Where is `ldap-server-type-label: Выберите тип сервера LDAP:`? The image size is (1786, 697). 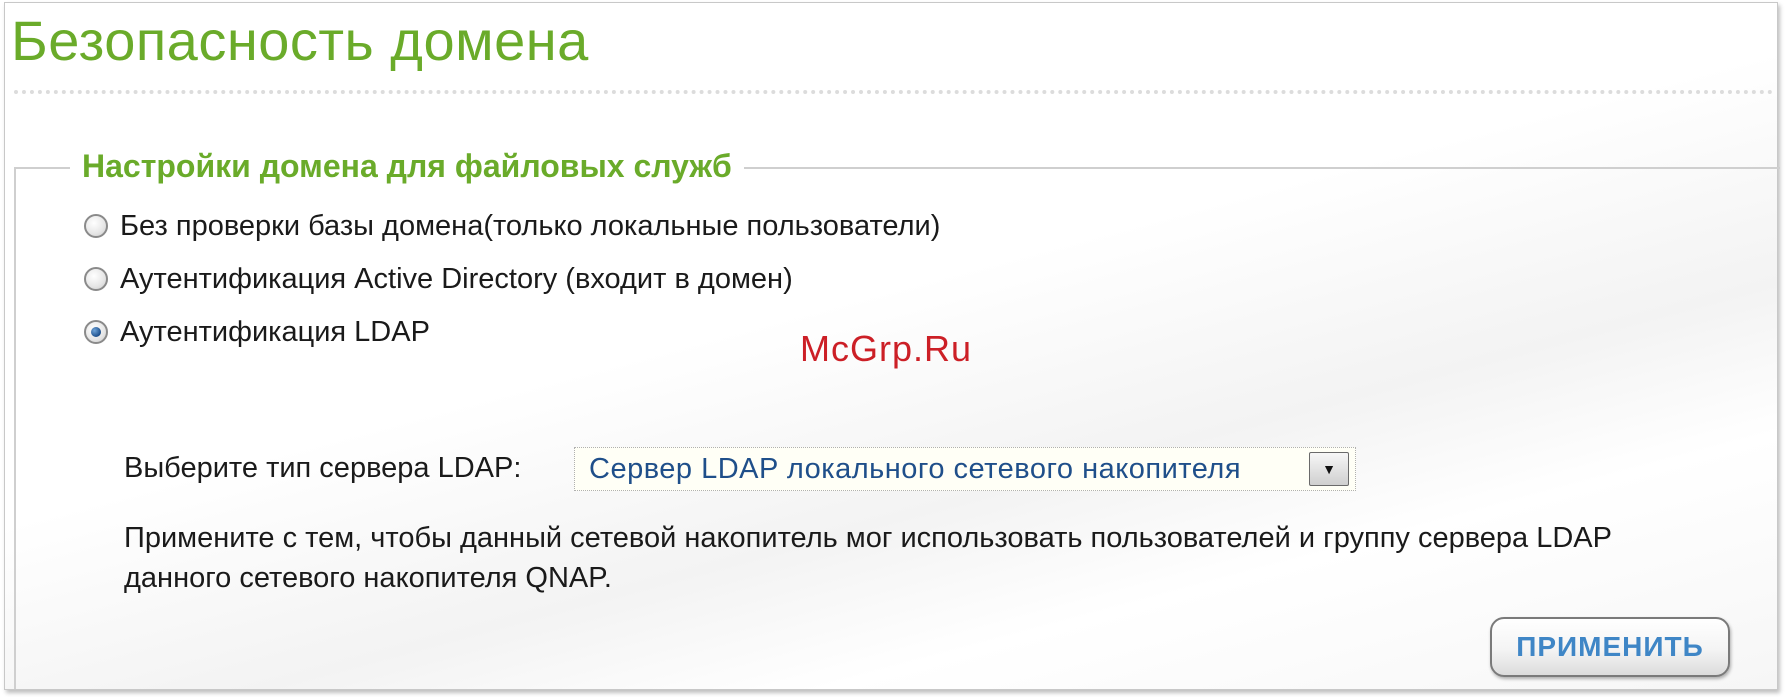
ldap-server-type-label: Выберите тип сервера LDAP: is located at coordinates (323, 468).